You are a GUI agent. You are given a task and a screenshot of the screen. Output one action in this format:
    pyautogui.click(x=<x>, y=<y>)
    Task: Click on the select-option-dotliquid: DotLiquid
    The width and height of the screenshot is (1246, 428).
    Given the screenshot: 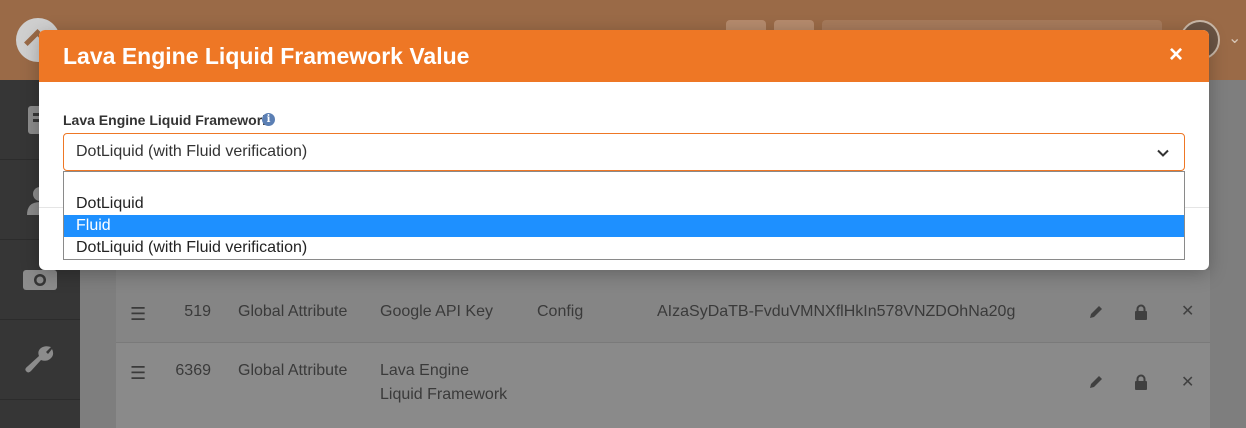 What is the action you would take?
    pyautogui.click(x=624, y=204)
    